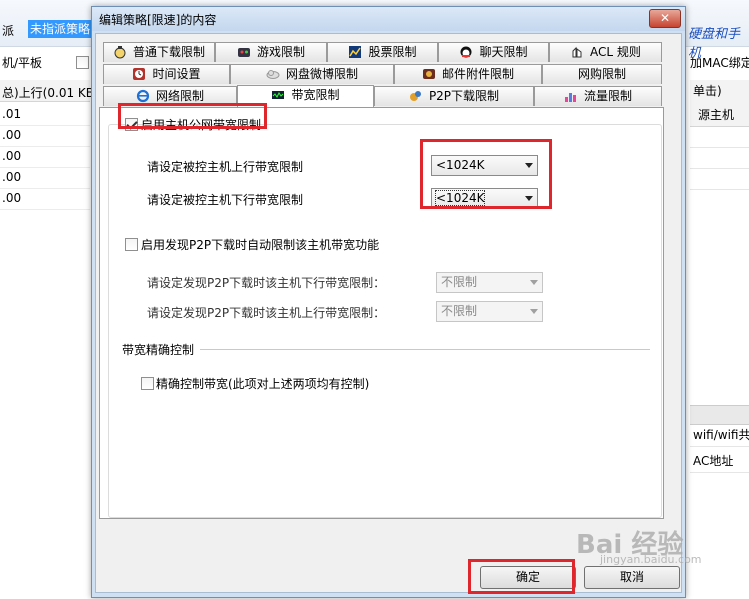  I want to click on watermark-url: jingyan.baidu.com, so click(651, 559).